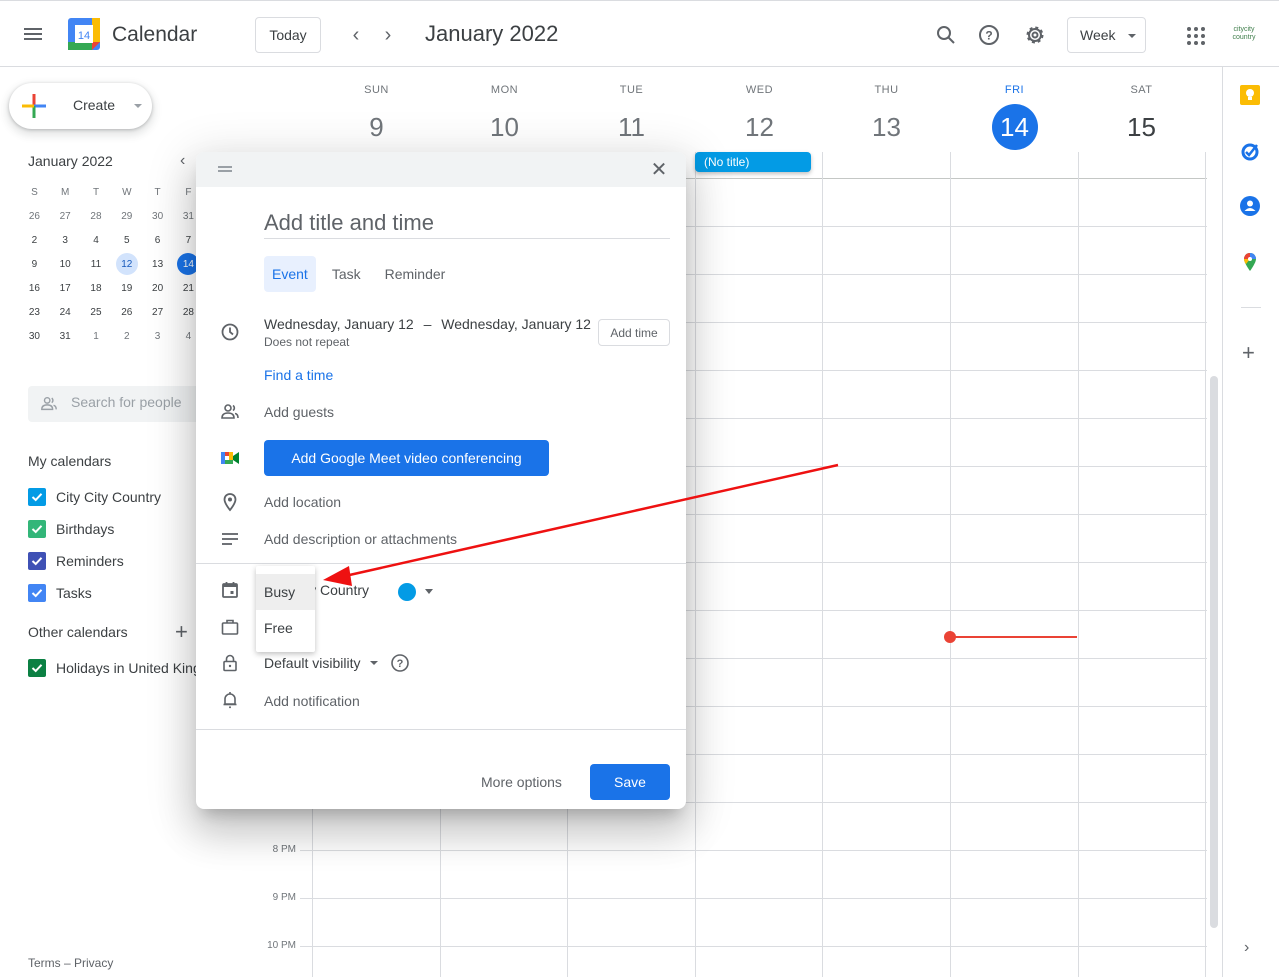  Describe the element at coordinates (1035, 35) in the screenshot. I see `gear-icon` at that location.